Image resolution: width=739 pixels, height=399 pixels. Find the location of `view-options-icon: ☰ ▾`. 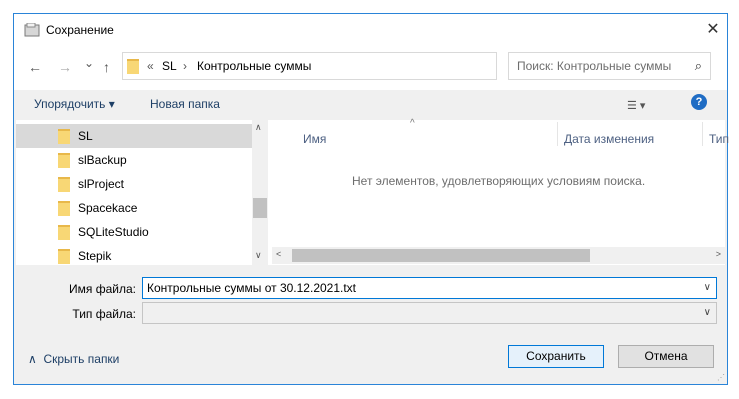

view-options-icon: ☰ ▾ is located at coordinates (636, 105).